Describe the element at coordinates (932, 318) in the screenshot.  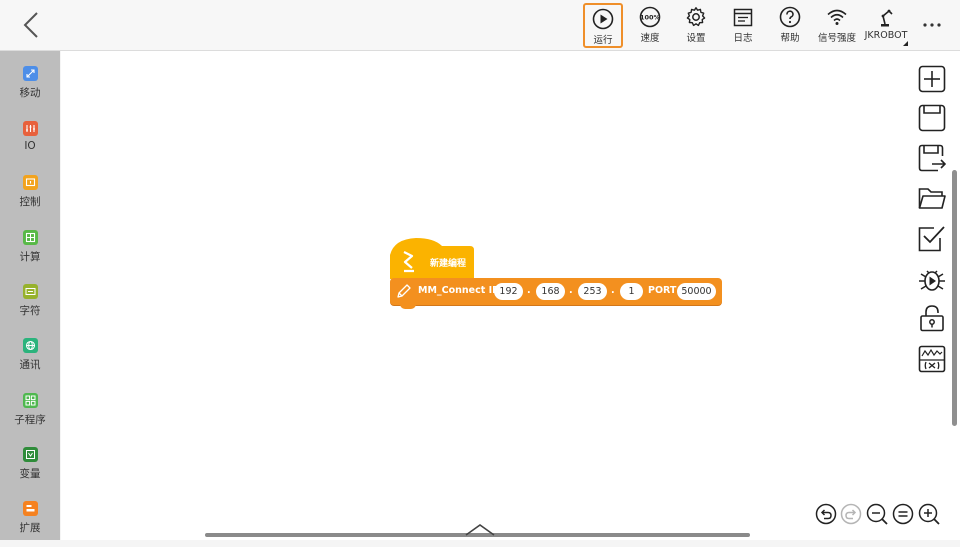
I see `lock-button` at that location.